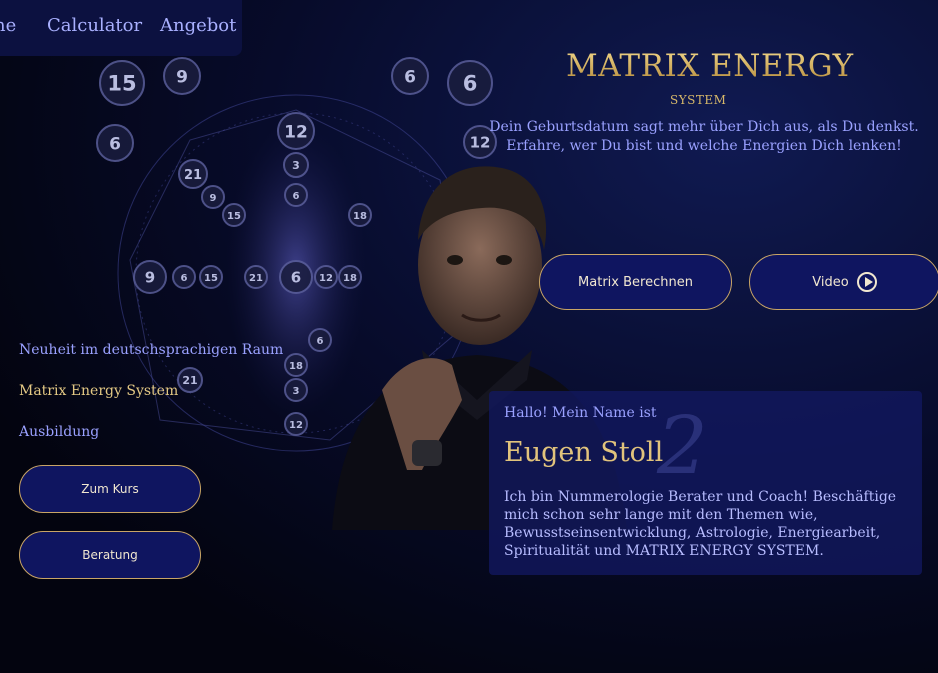 This screenshot has width=938, height=673. I want to click on matrix-berechnen-button: Matrix Berechnen, so click(635, 282).